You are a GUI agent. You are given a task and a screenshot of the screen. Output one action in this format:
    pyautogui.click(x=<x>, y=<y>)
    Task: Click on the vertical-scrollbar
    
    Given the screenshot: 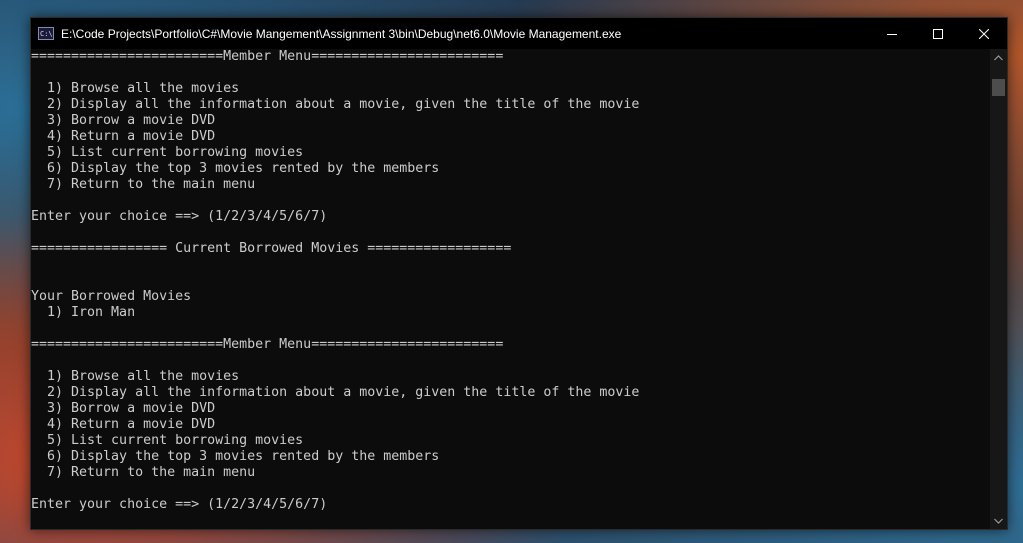 What is the action you would take?
    pyautogui.click(x=998, y=289)
    